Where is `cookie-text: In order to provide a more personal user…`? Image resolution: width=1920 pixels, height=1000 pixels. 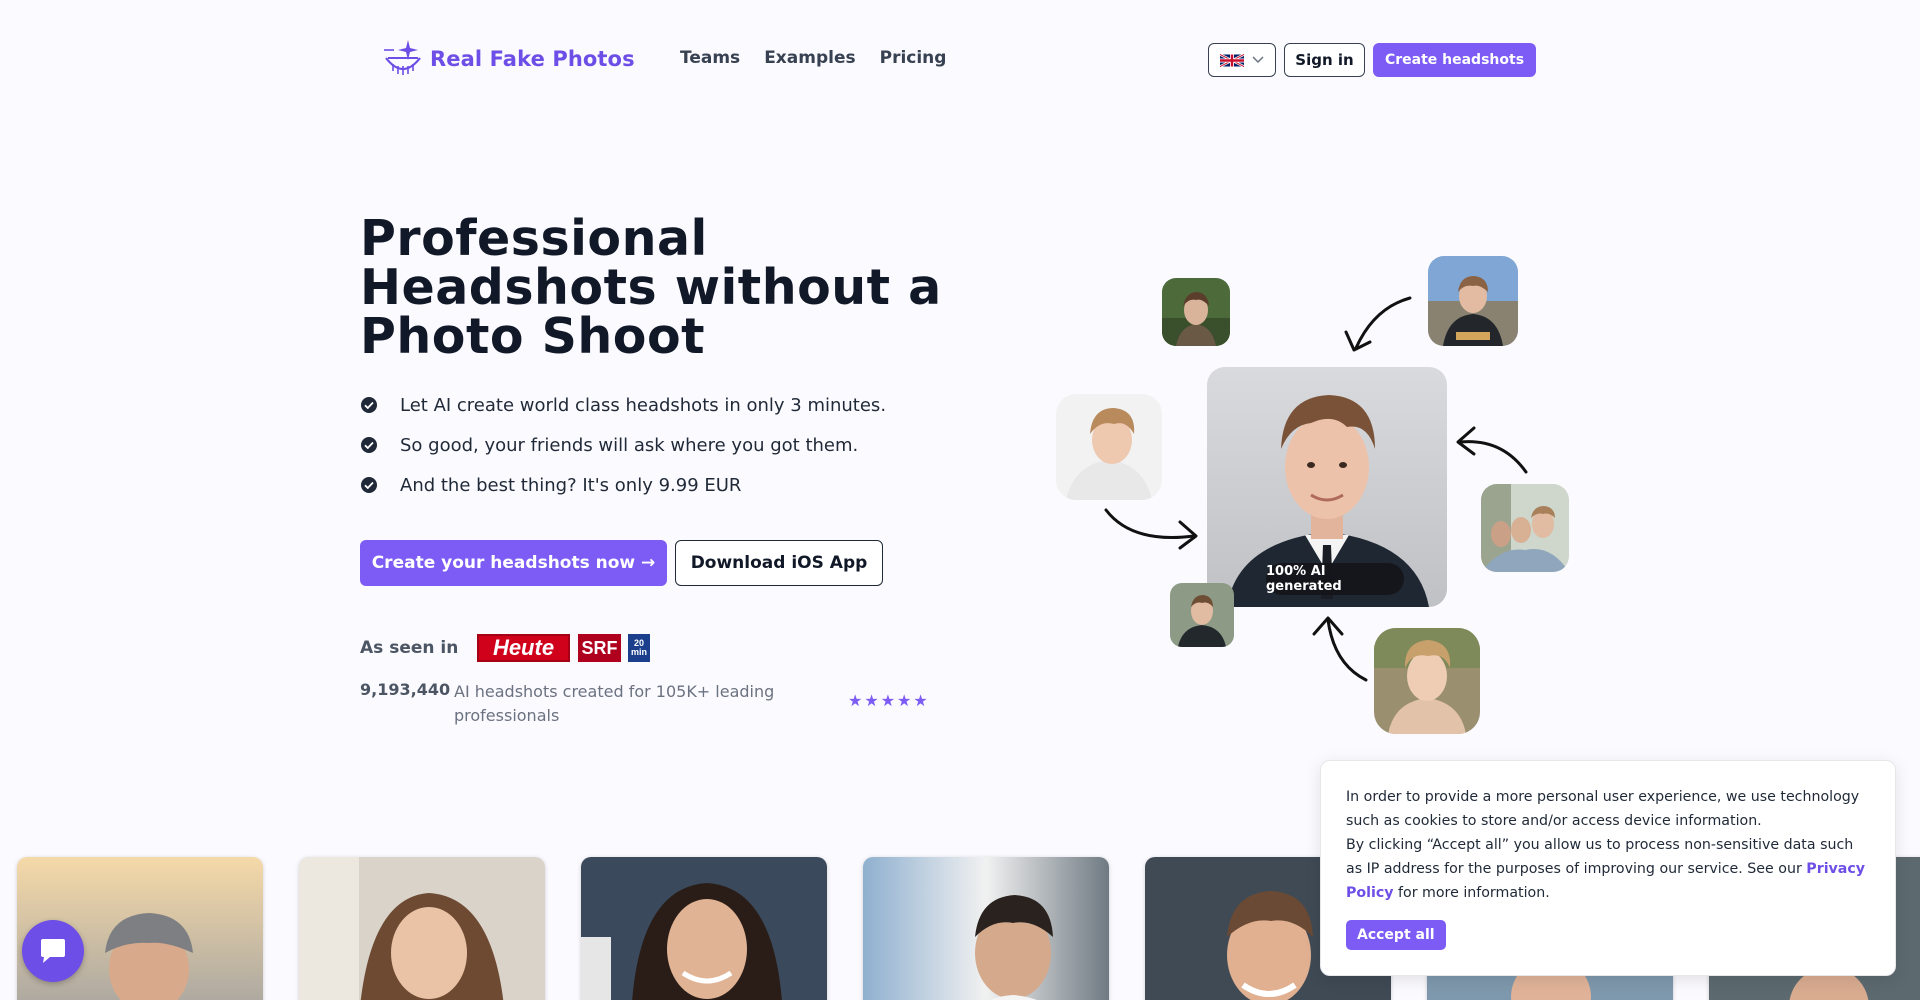
cookie-text: In order to provide a more personal user… is located at coordinates (1603, 809).